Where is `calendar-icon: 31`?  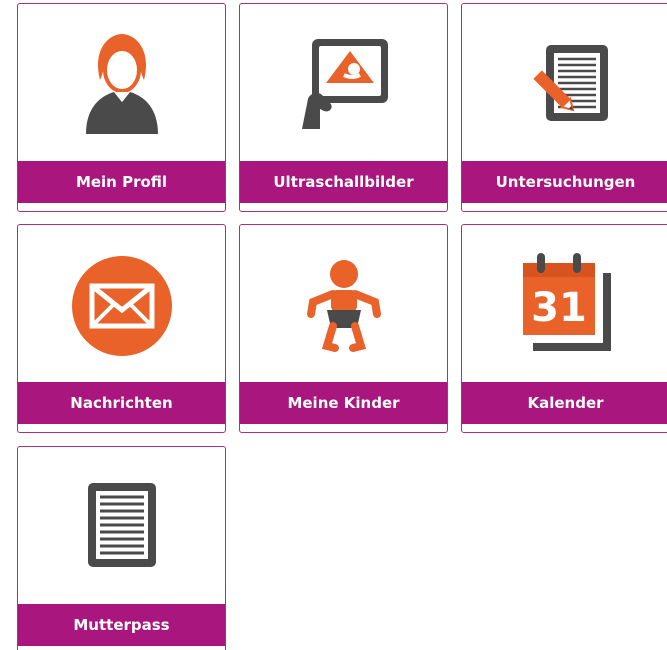
calendar-icon: 31 is located at coordinates (566, 301).